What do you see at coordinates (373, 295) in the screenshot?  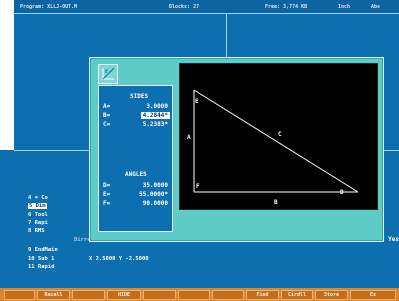 I see `fkey-exit: Ex` at bounding box center [373, 295].